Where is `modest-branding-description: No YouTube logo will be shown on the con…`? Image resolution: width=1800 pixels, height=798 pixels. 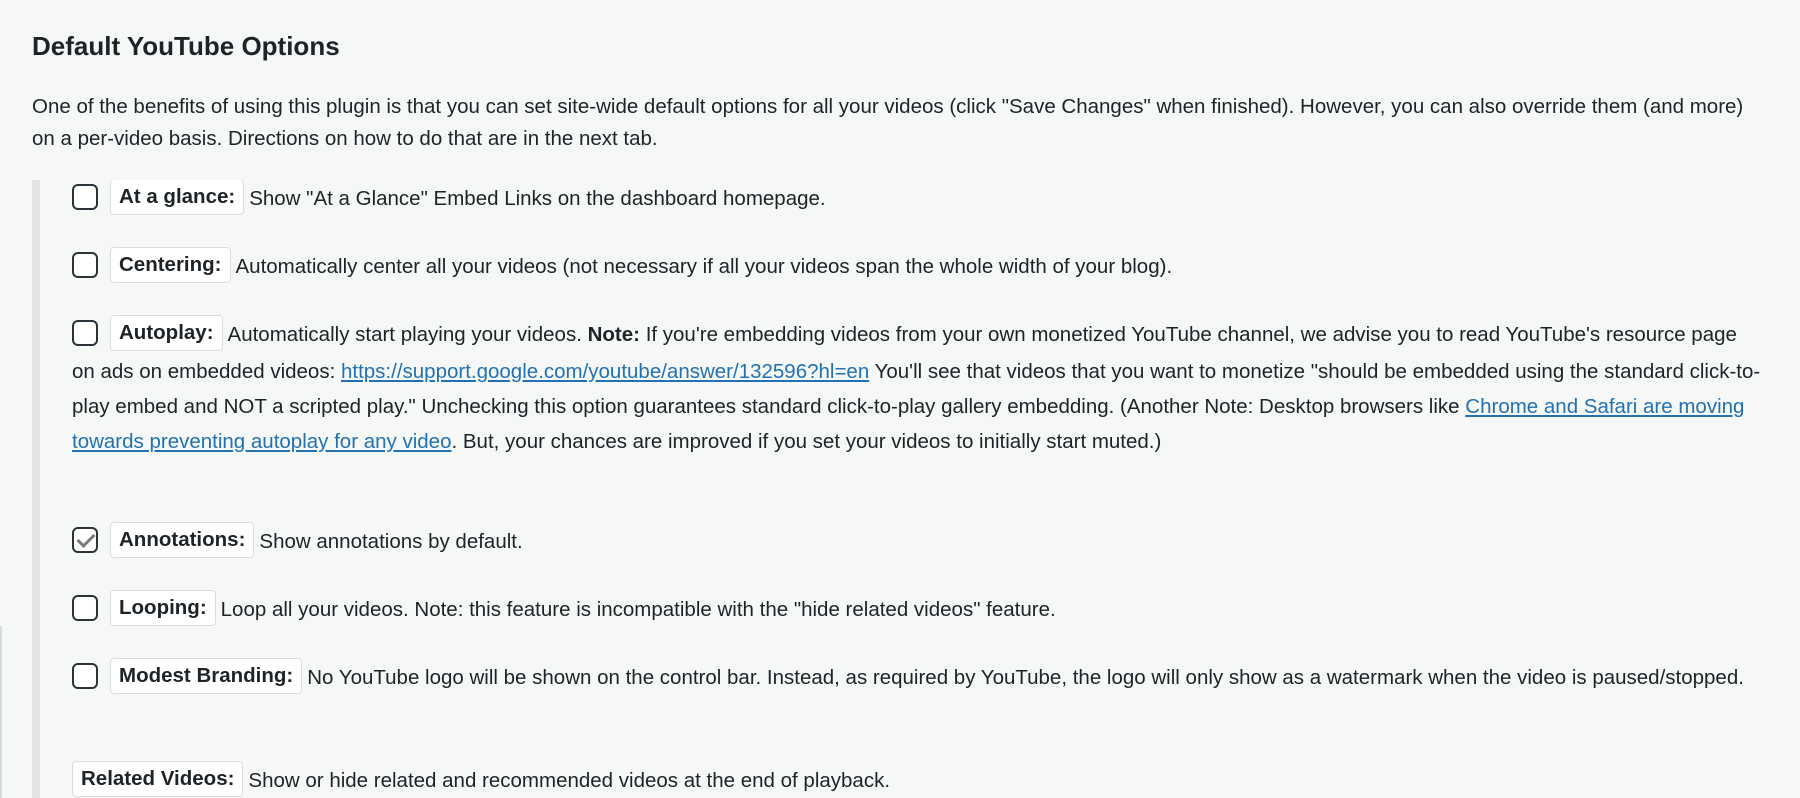 modest-branding-description: No YouTube logo will be shown on the con… is located at coordinates (1025, 677).